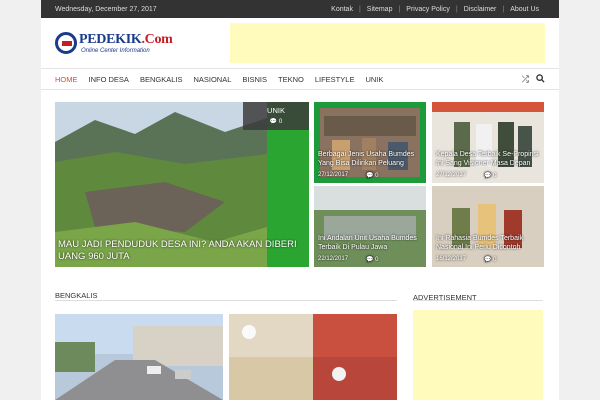 Image resolution: width=600 pixels, height=400 pixels. Describe the element at coordinates (428, 9) in the screenshot. I see `link-privacy-policy: Privacy Policy` at that location.